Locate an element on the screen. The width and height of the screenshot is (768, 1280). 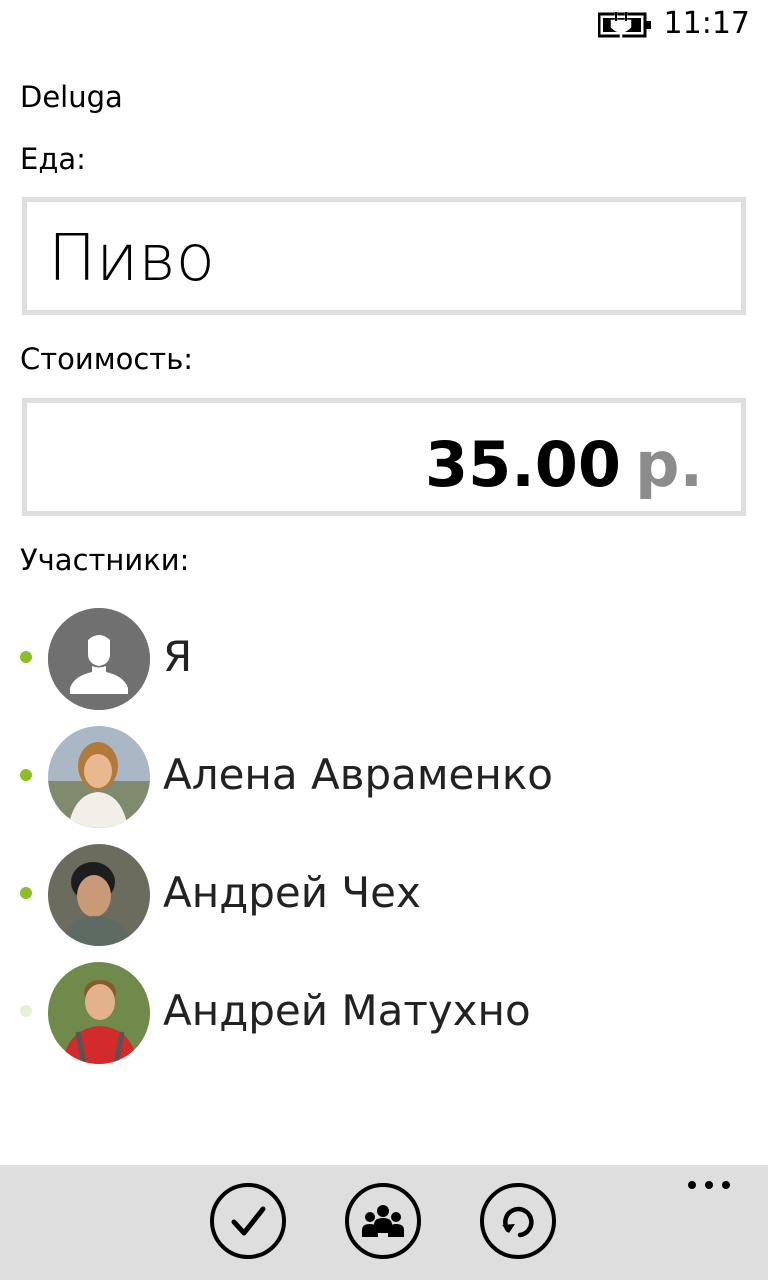
participant-name: Андрей Матухно is located at coordinates (347, 1010).